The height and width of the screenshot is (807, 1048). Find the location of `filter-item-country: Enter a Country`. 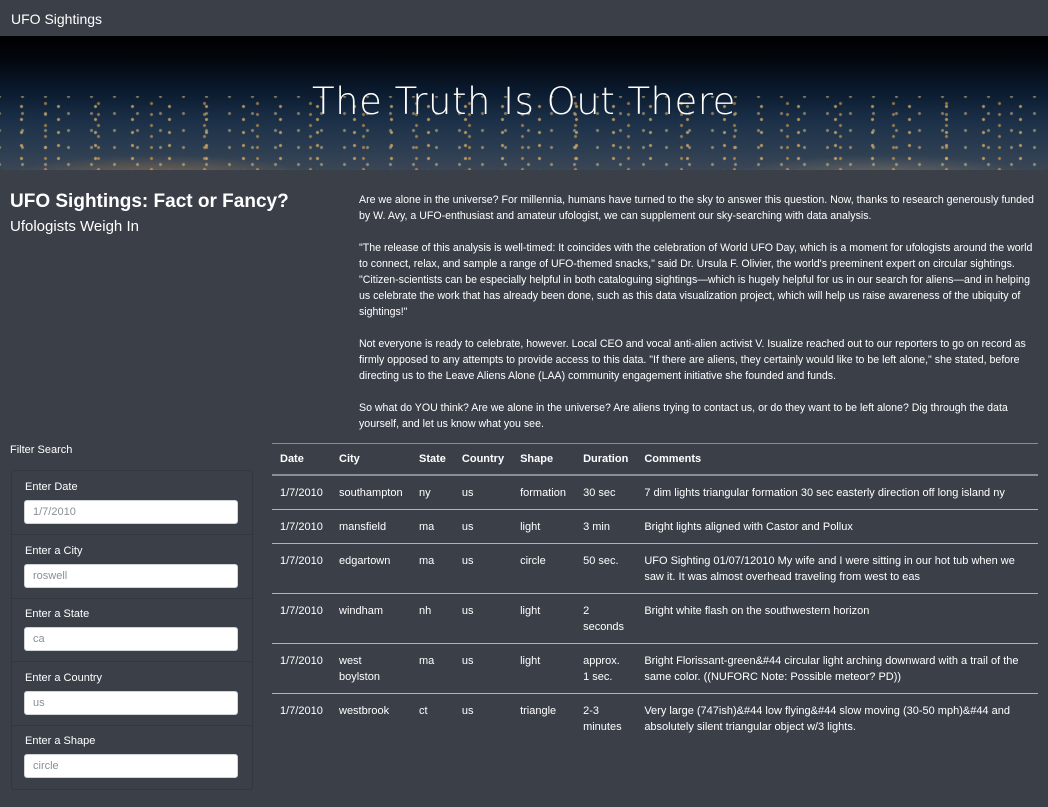

filter-item-country: Enter a Country is located at coordinates (132, 694).